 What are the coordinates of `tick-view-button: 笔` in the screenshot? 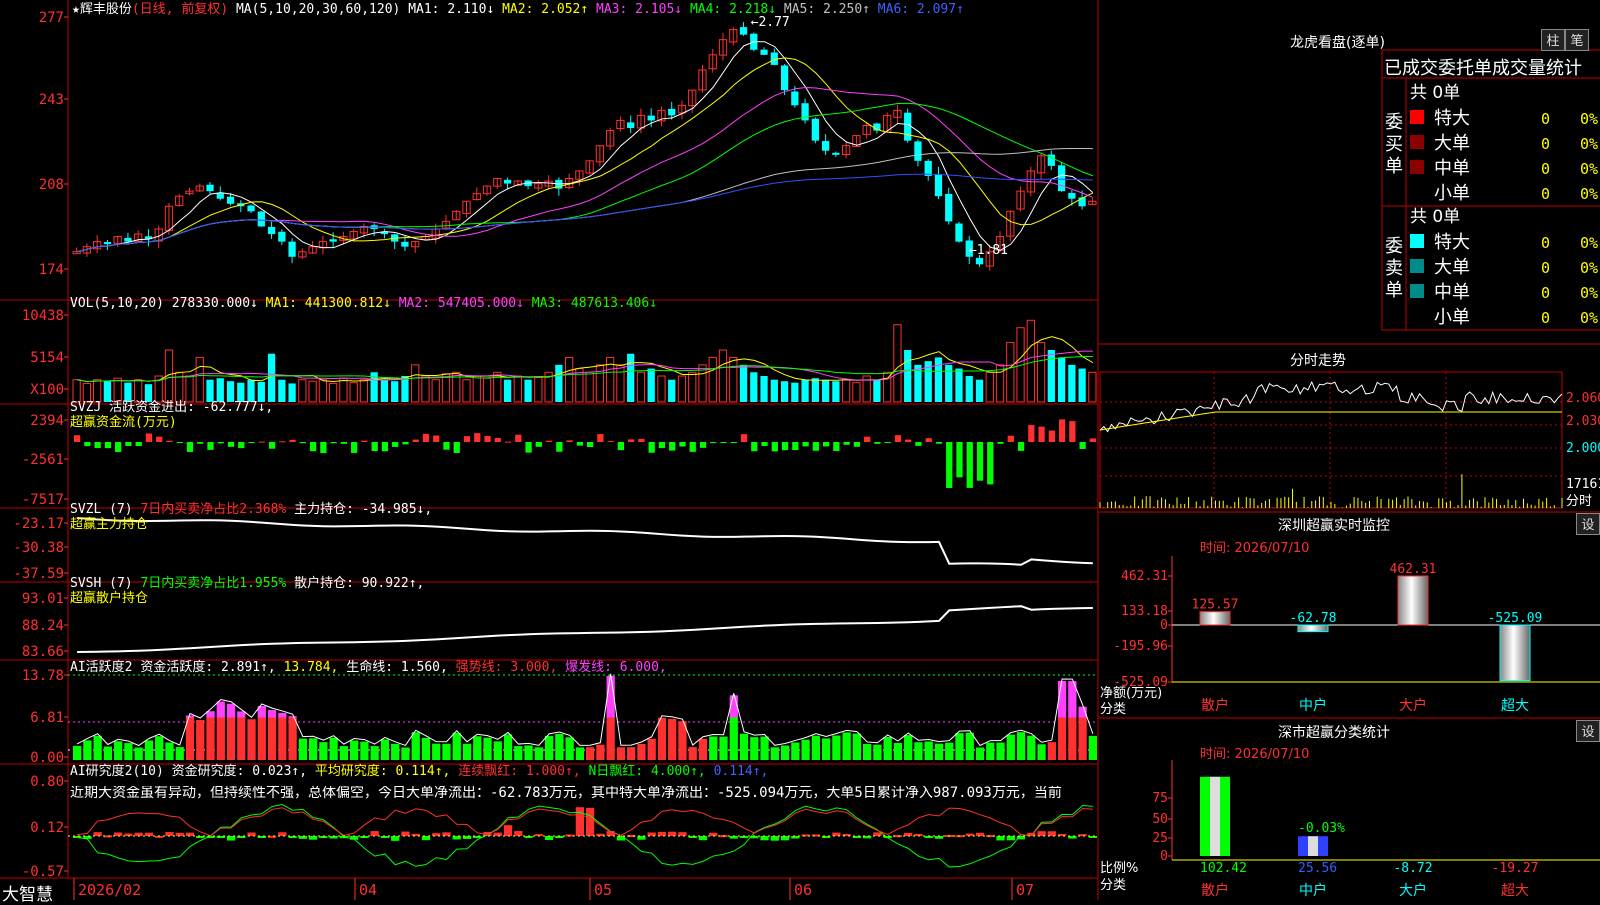 It's located at (1577, 40).